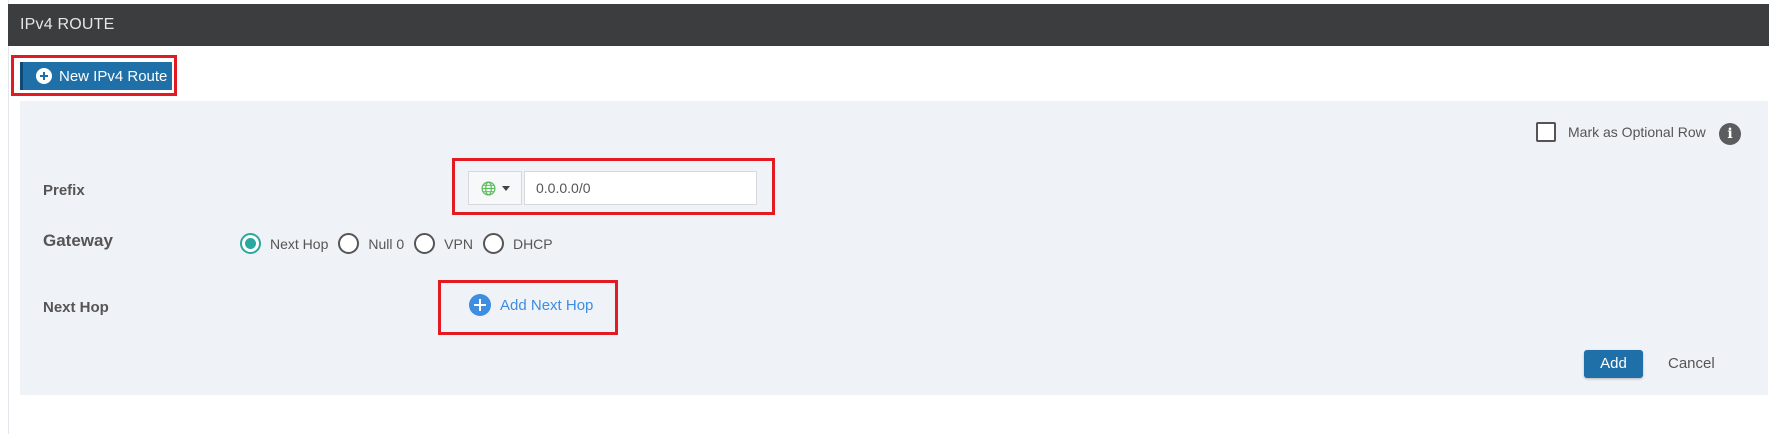 The height and width of the screenshot is (434, 1769). What do you see at coordinates (250, 243) in the screenshot?
I see `radio-next-hop` at bounding box center [250, 243].